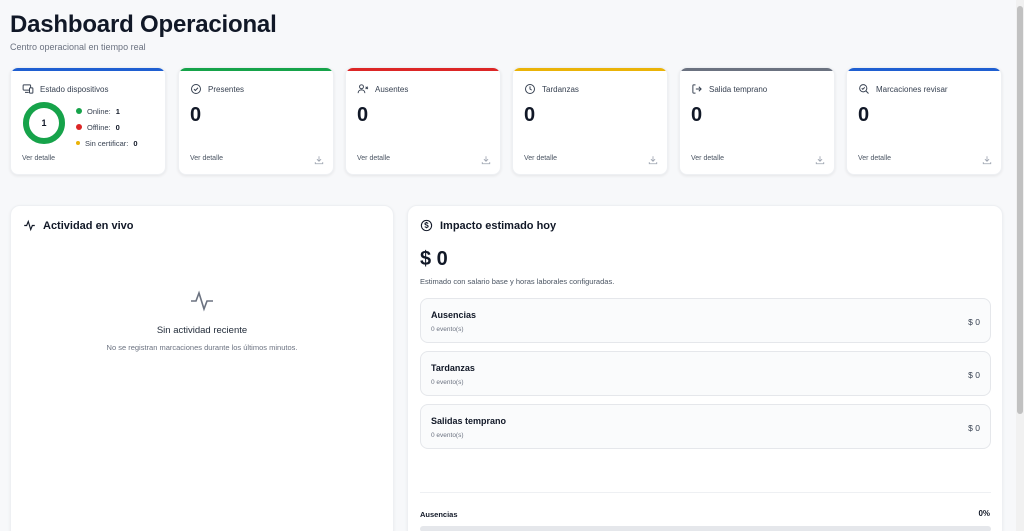  Describe the element at coordinates (196, 89) in the screenshot. I see `check-circle-icon` at that location.